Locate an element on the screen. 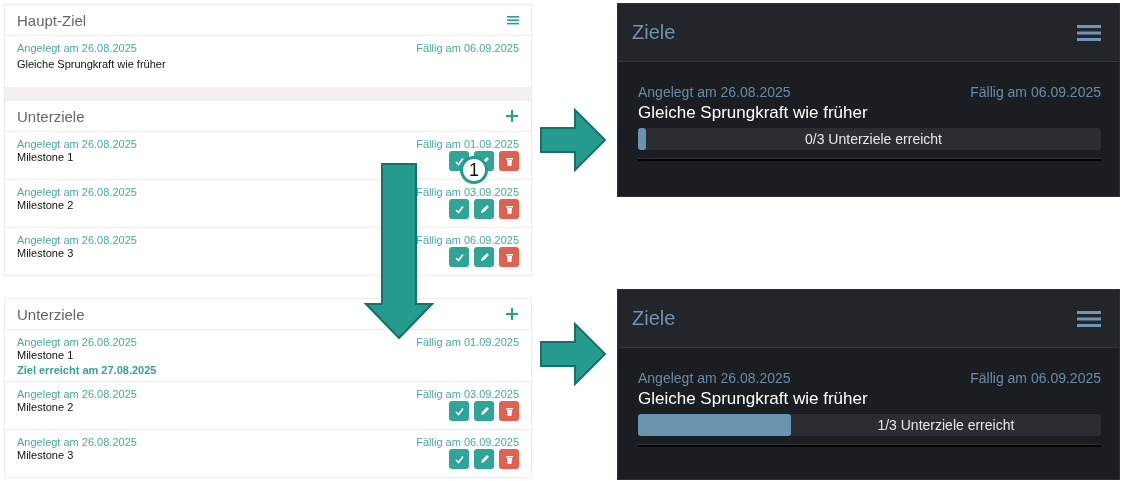  progress-label: 1/3 Unterziele erreicht is located at coordinates (946, 425).